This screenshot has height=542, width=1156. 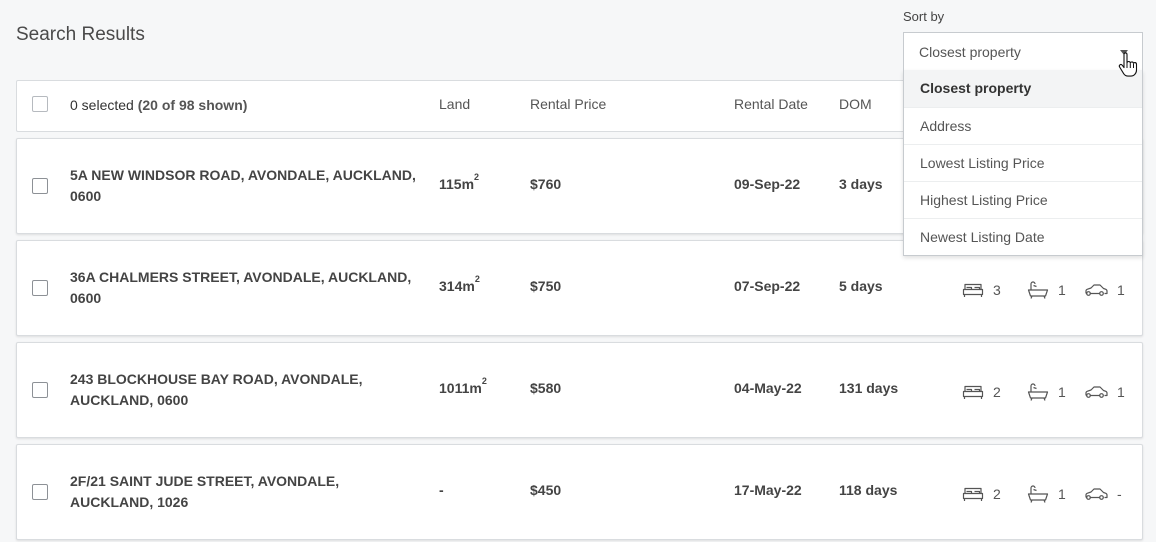 I want to click on listing-dom: 131 days, so click(x=869, y=388).